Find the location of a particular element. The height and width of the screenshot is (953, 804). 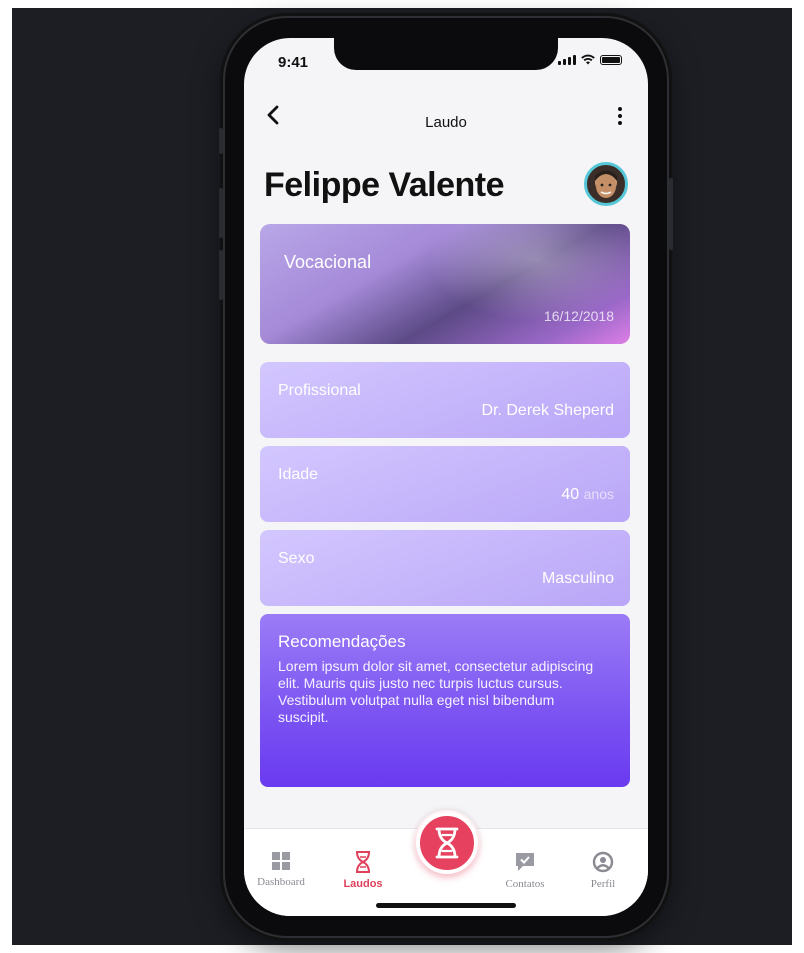

signal-icon is located at coordinates (567, 60).